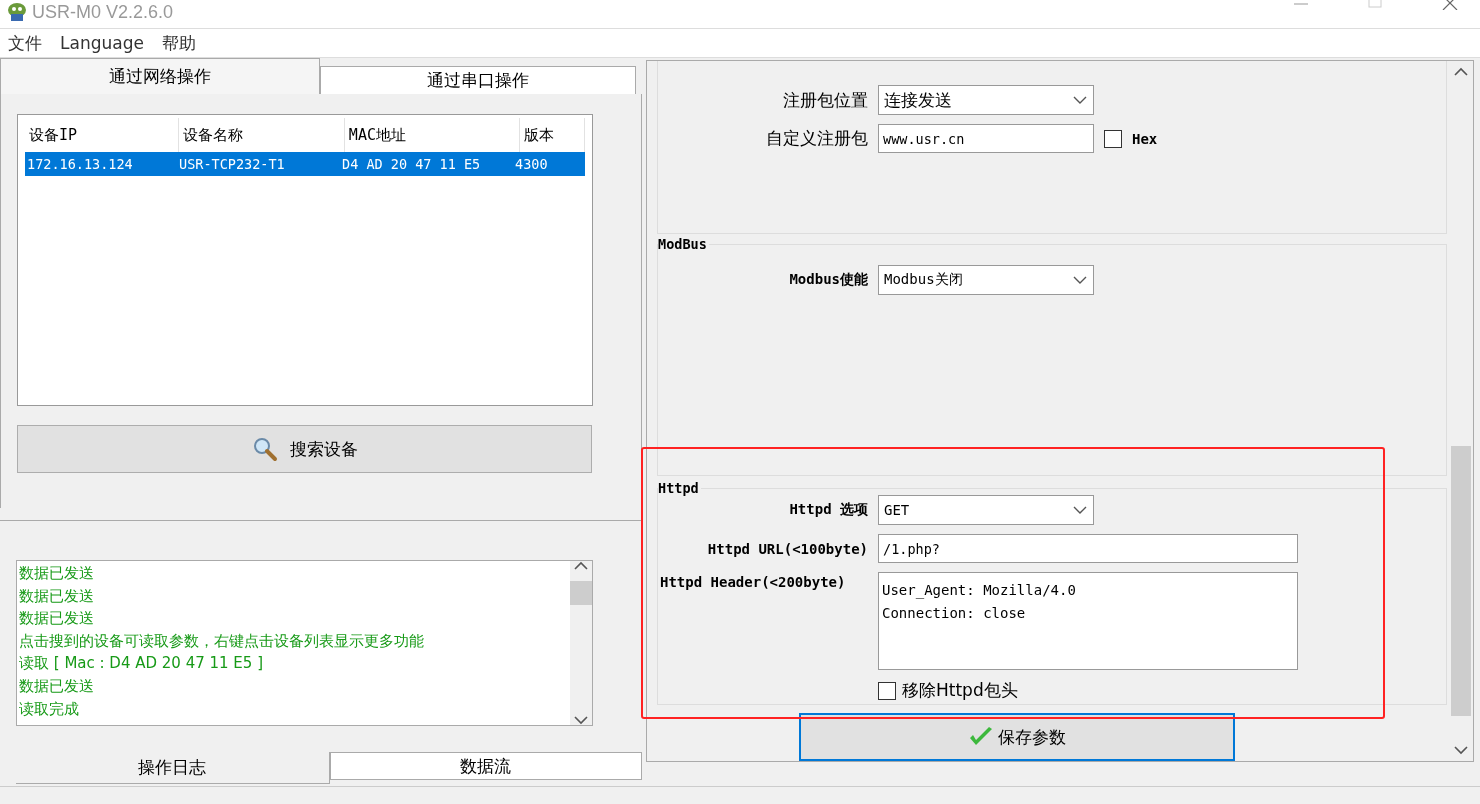 This screenshot has height=804, width=1480. What do you see at coordinates (478, 80) in the screenshot?
I see `tab: 通过串口操作` at bounding box center [478, 80].